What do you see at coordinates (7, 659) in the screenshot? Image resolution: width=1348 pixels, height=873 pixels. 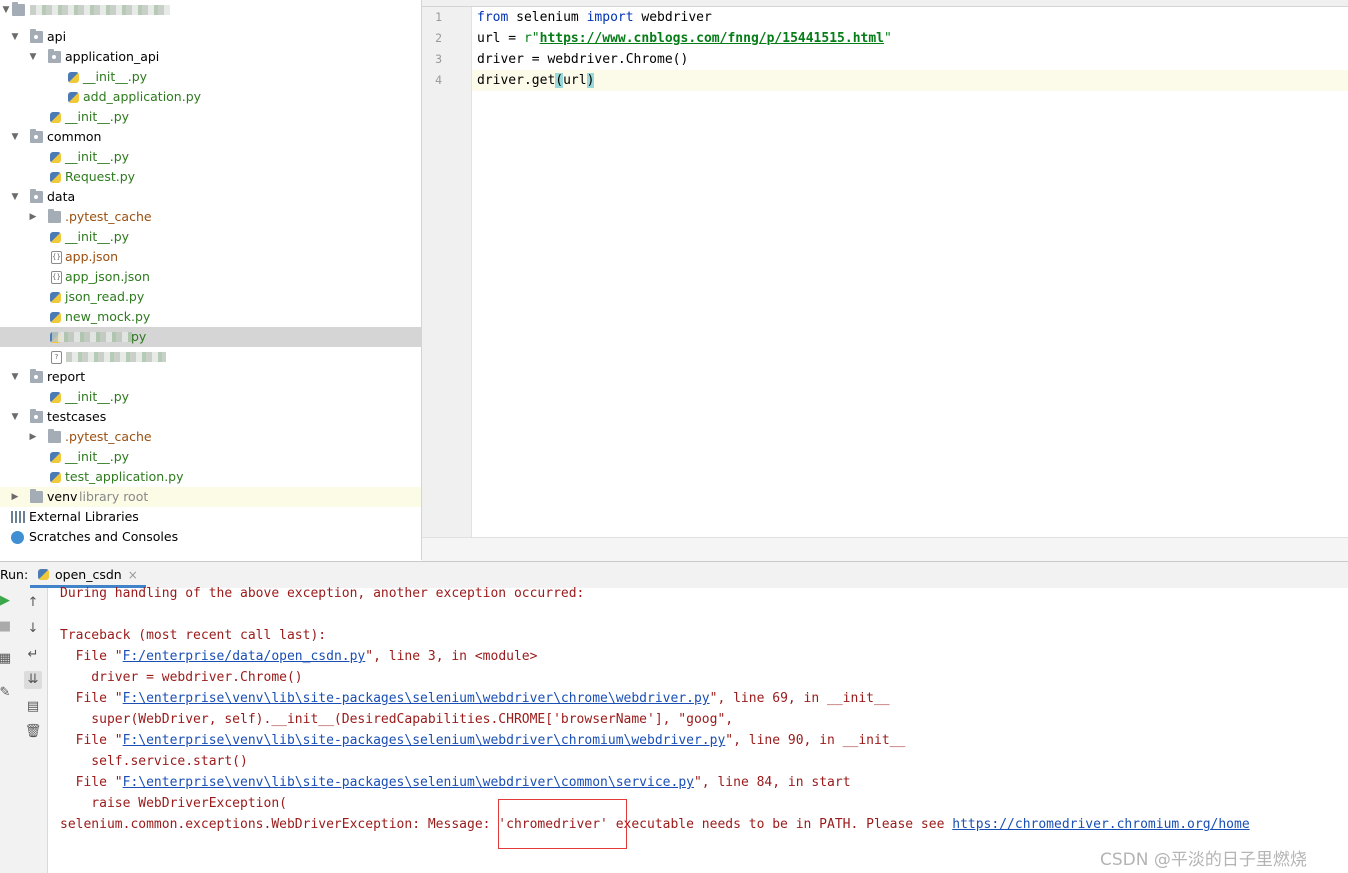 I see `layout-icon: ▦` at bounding box center [7, 659].